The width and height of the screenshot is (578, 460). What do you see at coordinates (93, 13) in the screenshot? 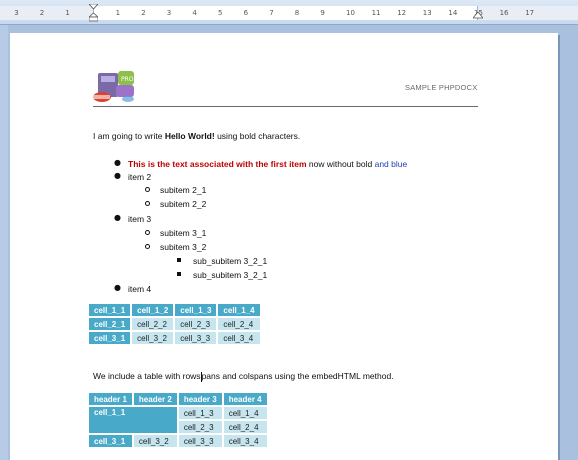
I see `first-line-indent-marker` at bounding box center [93, 13].